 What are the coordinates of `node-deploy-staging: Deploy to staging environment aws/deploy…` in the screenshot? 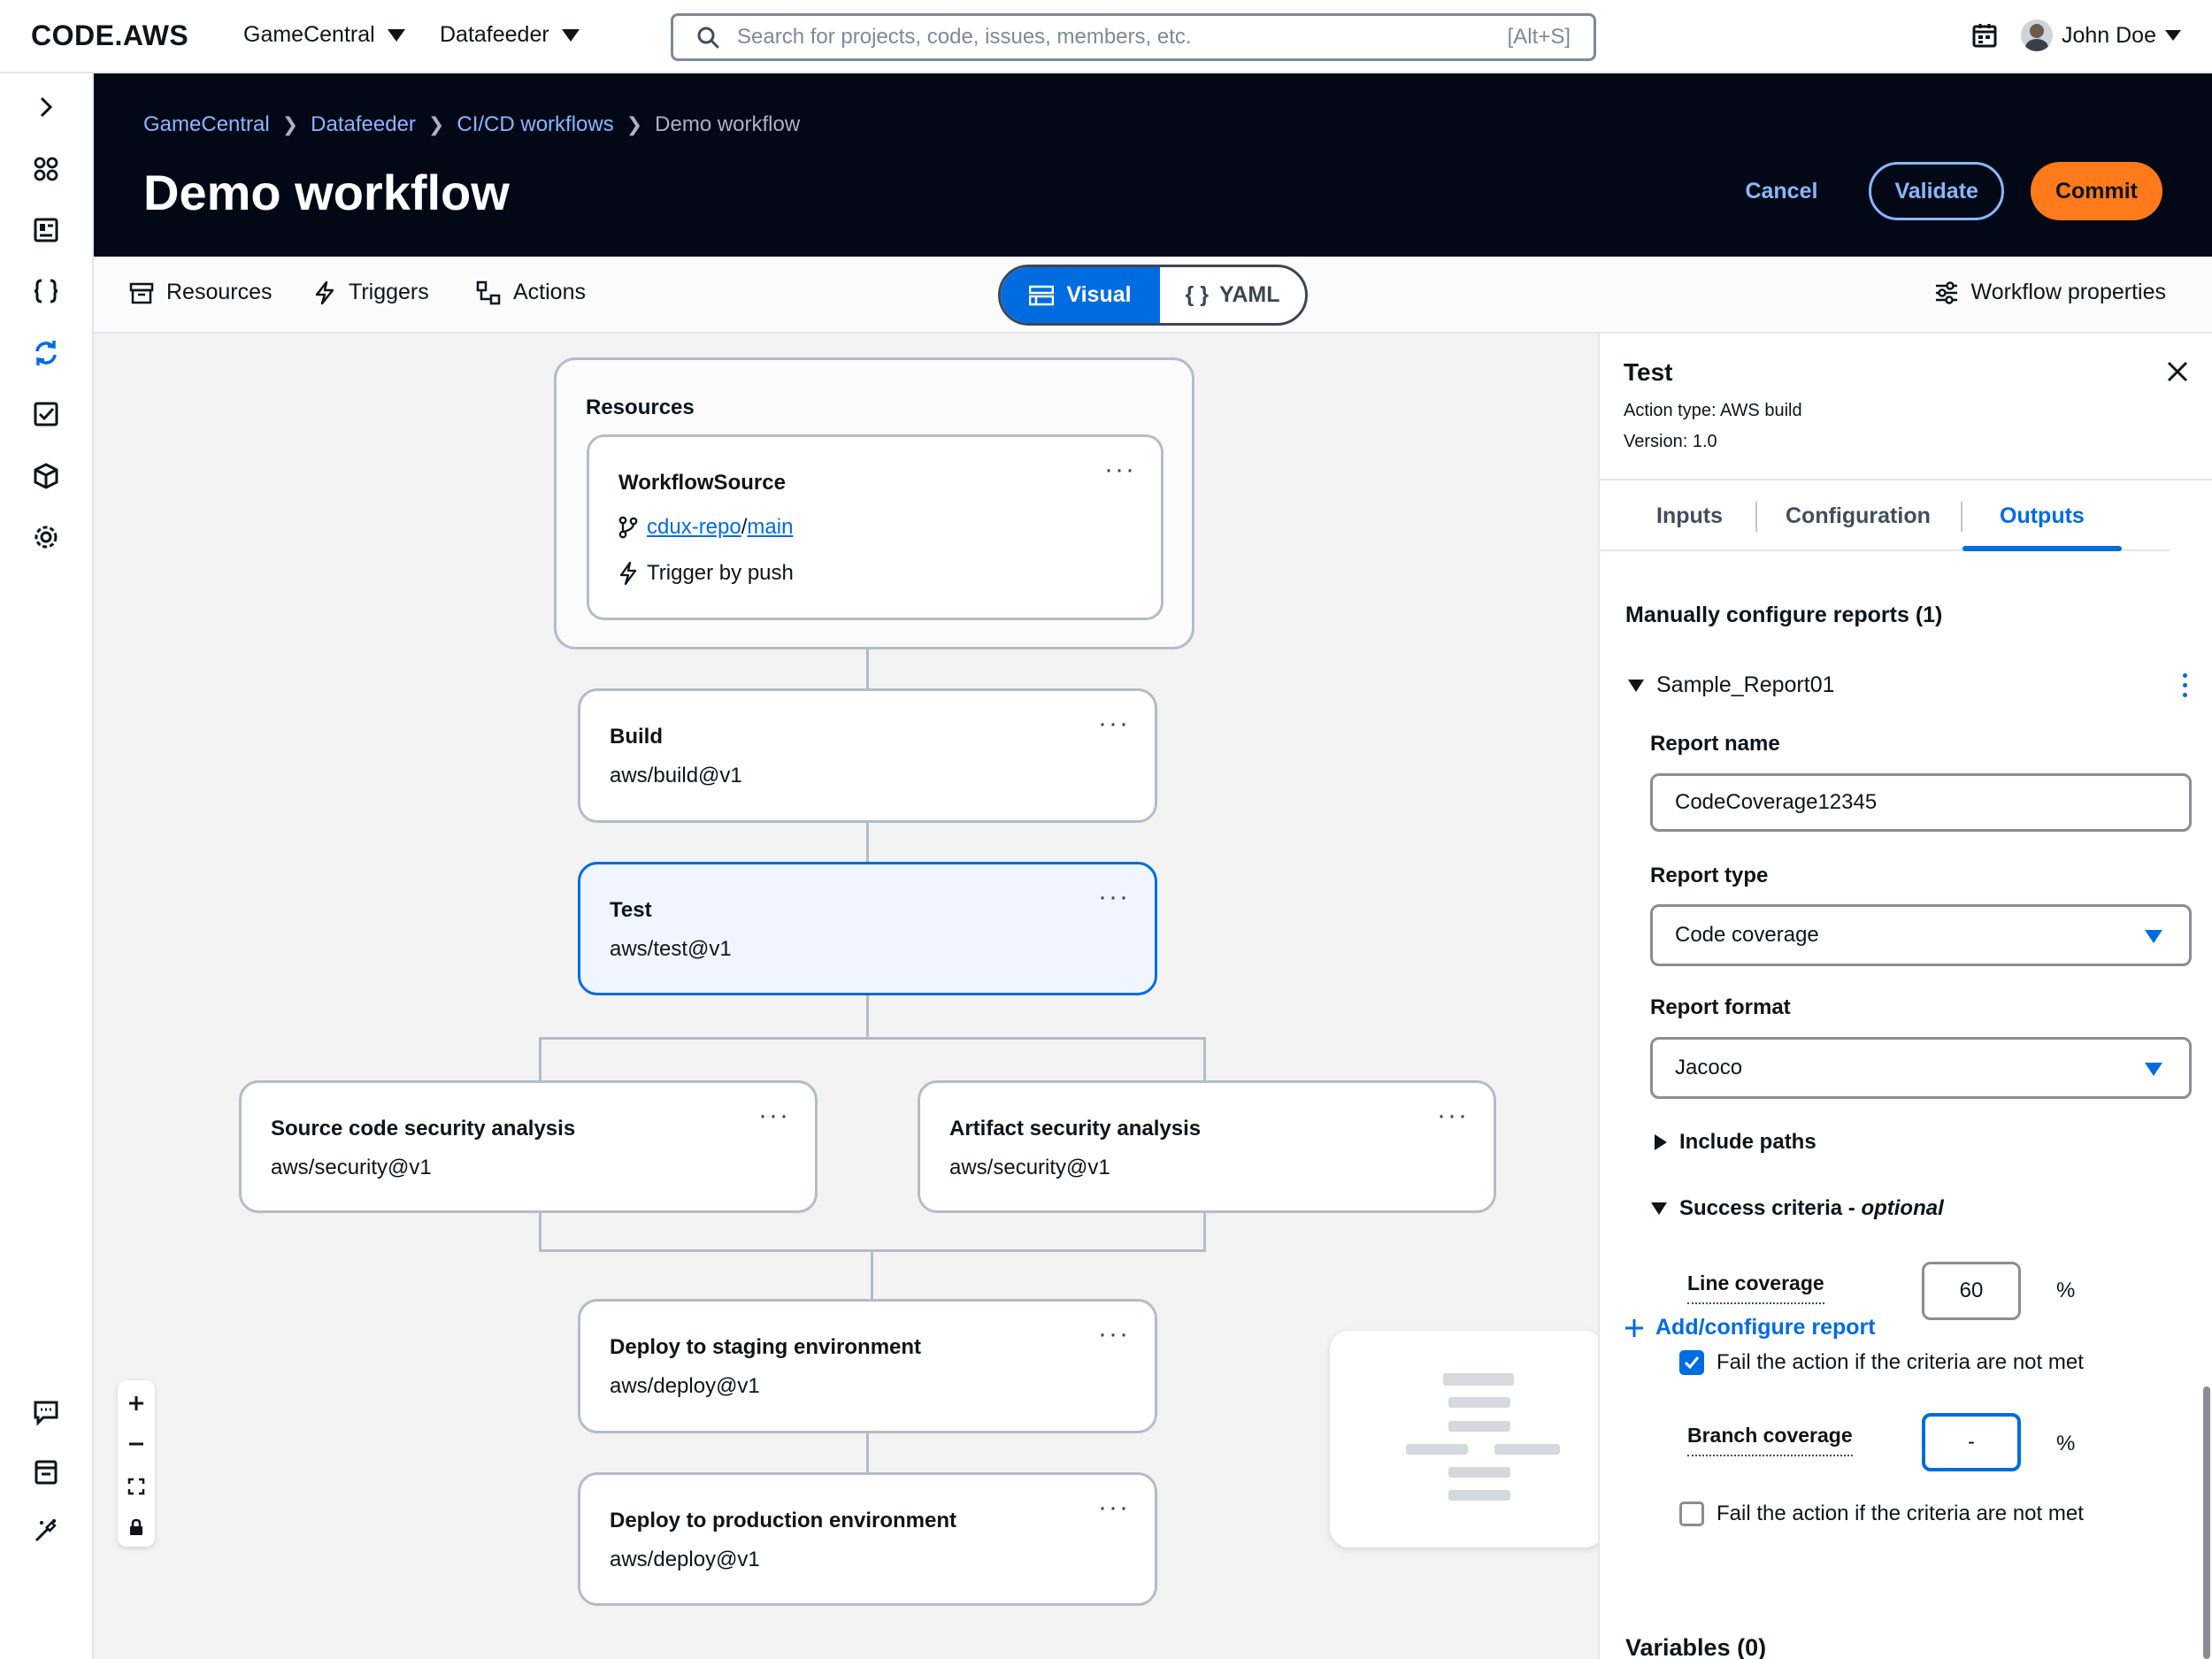 It's located at (868, 1366).